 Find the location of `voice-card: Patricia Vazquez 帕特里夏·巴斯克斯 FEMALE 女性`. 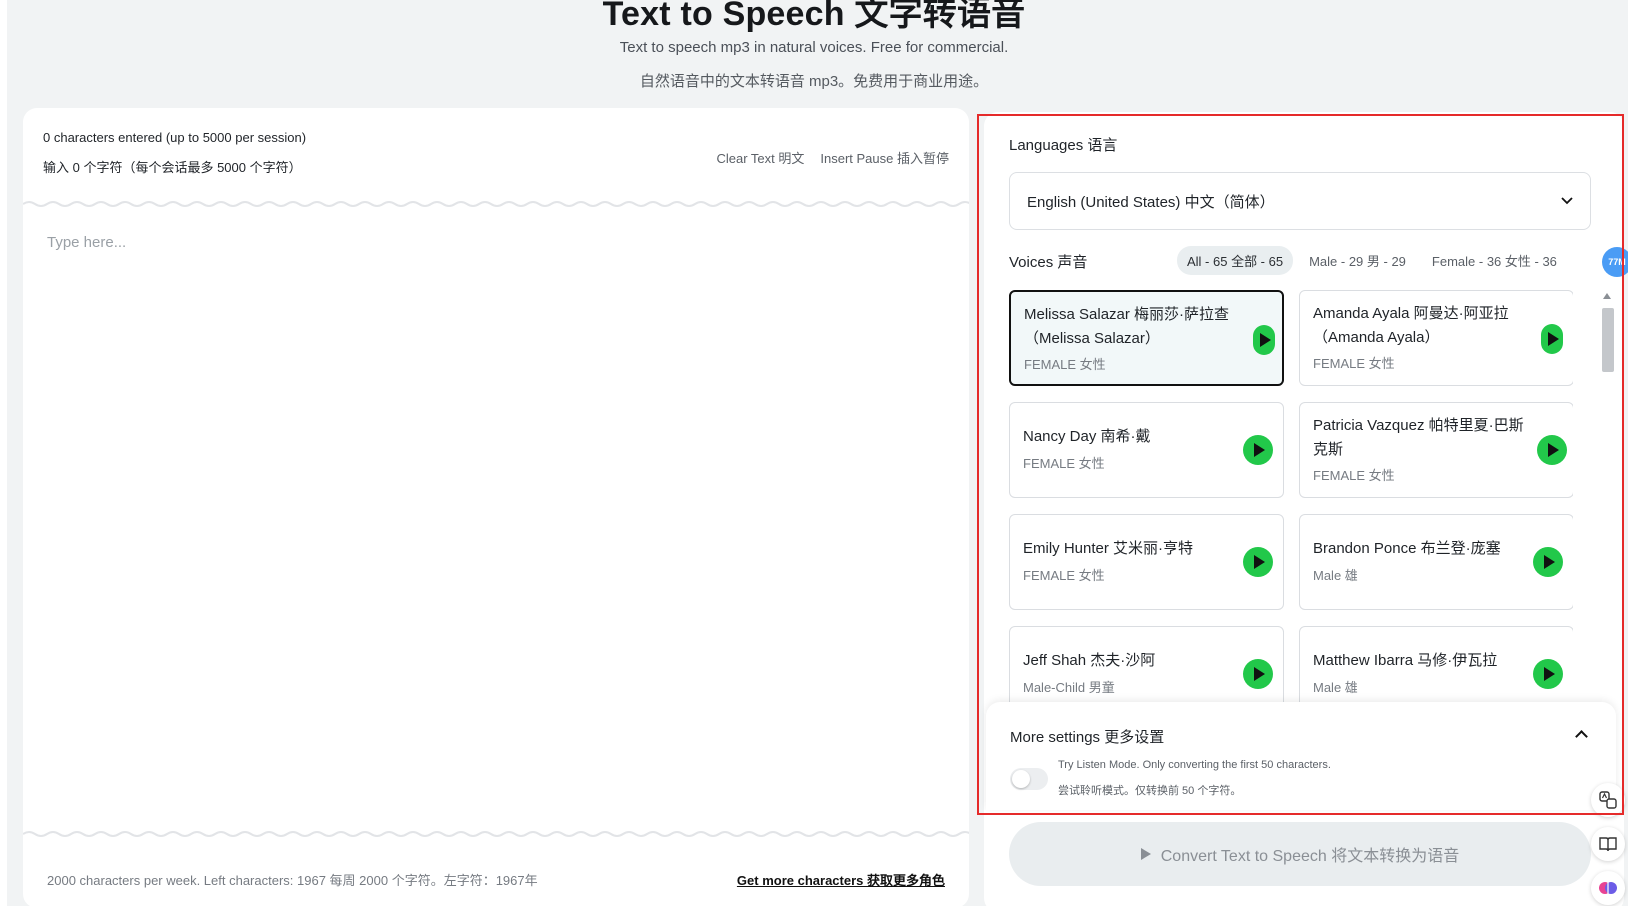

voice-card: Patricia Vazquez 帕特里夏·巴斯克斯 FEMALE 女性 is located at coordinates (1436, 450).